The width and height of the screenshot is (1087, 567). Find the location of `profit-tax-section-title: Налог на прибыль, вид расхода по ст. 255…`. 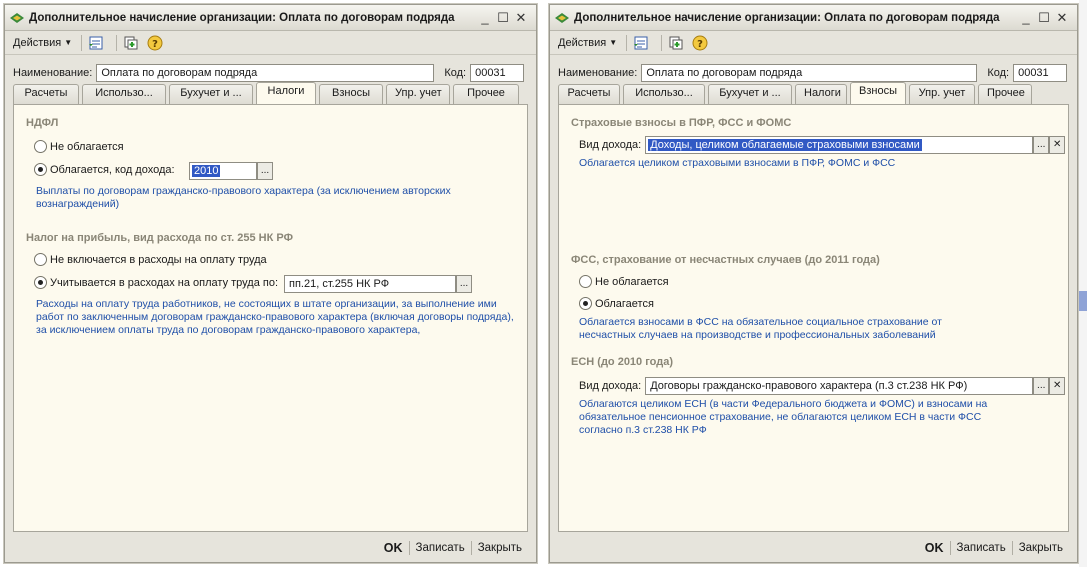

profit-tax-section-title: Налог на прибыль, вид расхода по ст. 255… is located at coordinates (159, 238).